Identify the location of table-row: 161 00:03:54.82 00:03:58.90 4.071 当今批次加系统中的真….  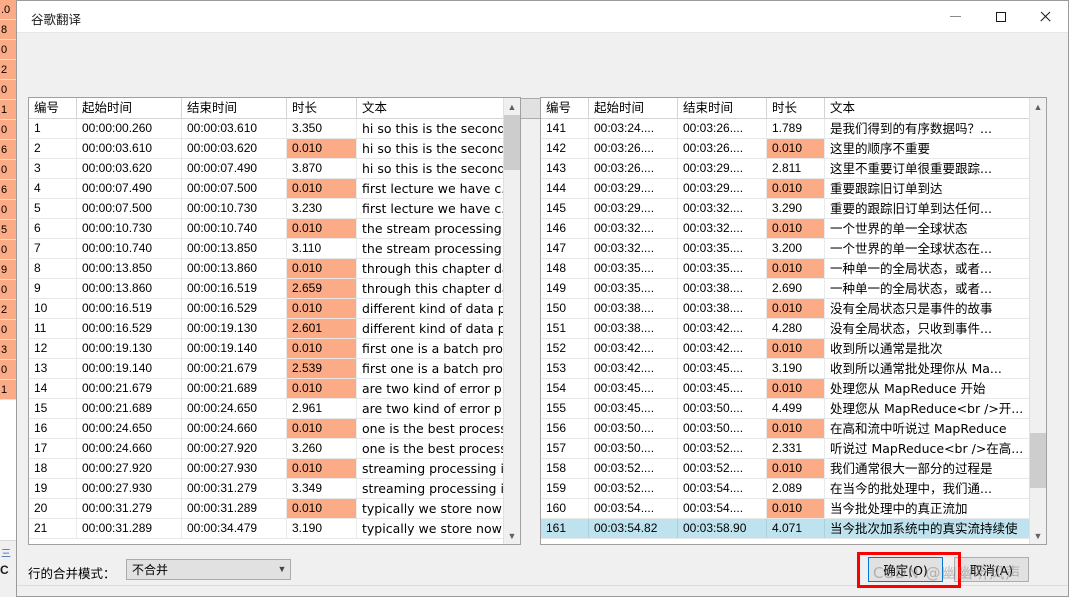
(793, 529).